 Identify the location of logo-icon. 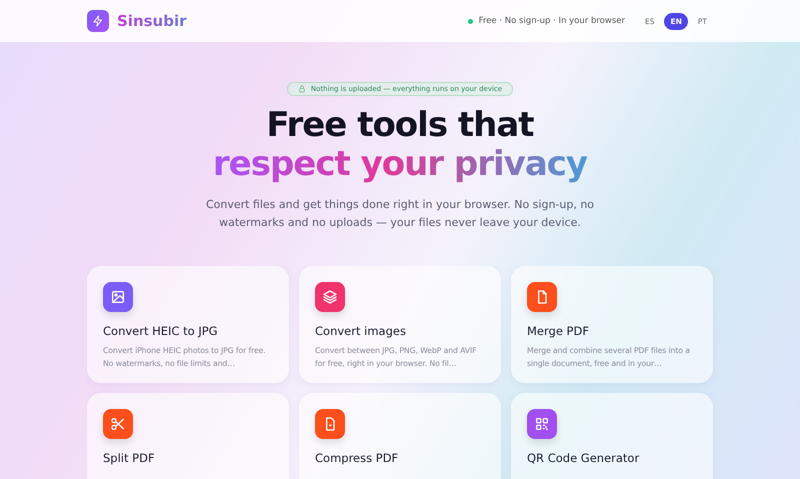
(98, 21).